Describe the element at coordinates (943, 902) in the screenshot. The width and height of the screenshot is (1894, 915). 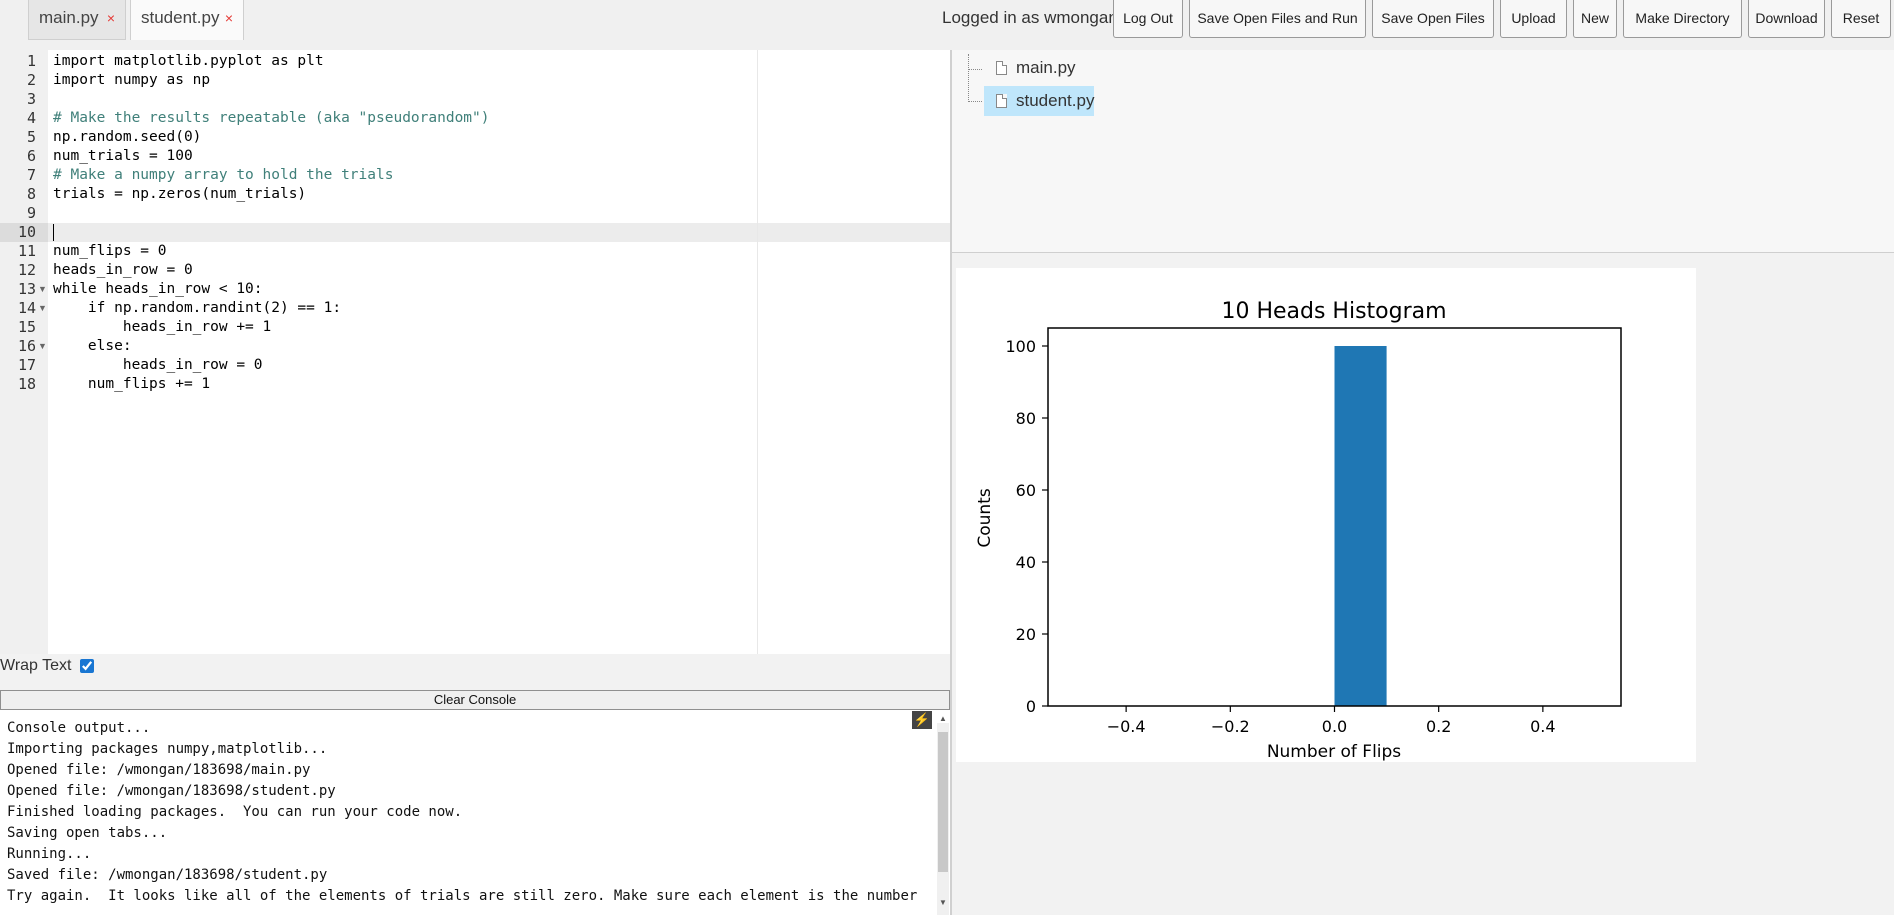
I see `scroll-down-icon: ▼` at that location.